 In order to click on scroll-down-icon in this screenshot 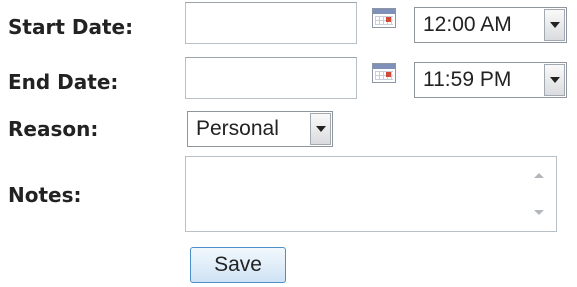, I will do `click(539, 212)`.